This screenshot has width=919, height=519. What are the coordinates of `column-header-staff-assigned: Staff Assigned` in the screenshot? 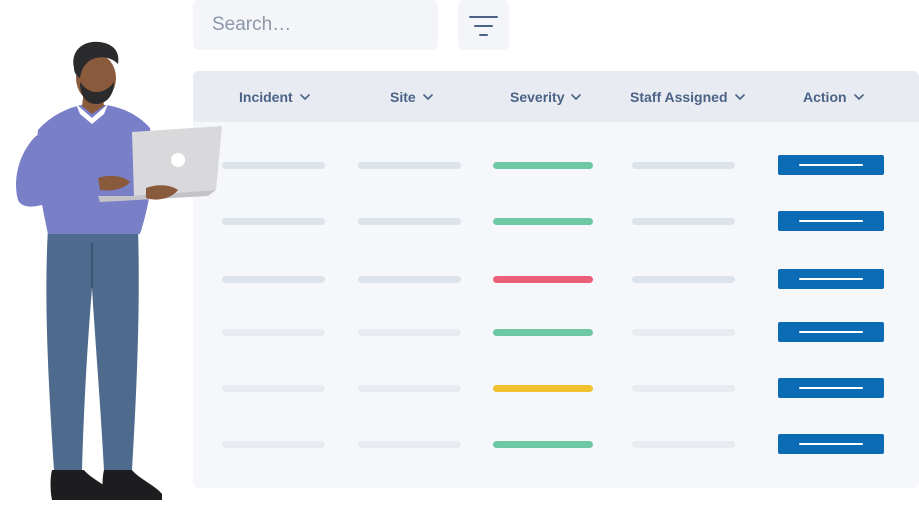 It's located at (687, 96).